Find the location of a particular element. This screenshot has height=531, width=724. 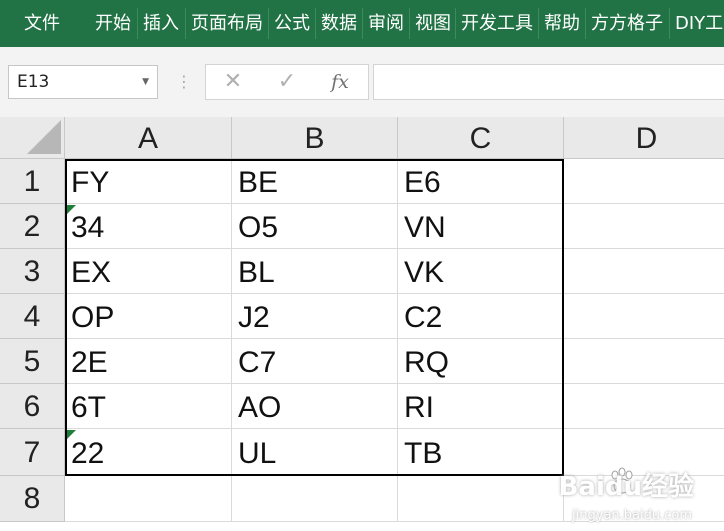

select-all-triangle-icon is located at coordinates (44, 137).